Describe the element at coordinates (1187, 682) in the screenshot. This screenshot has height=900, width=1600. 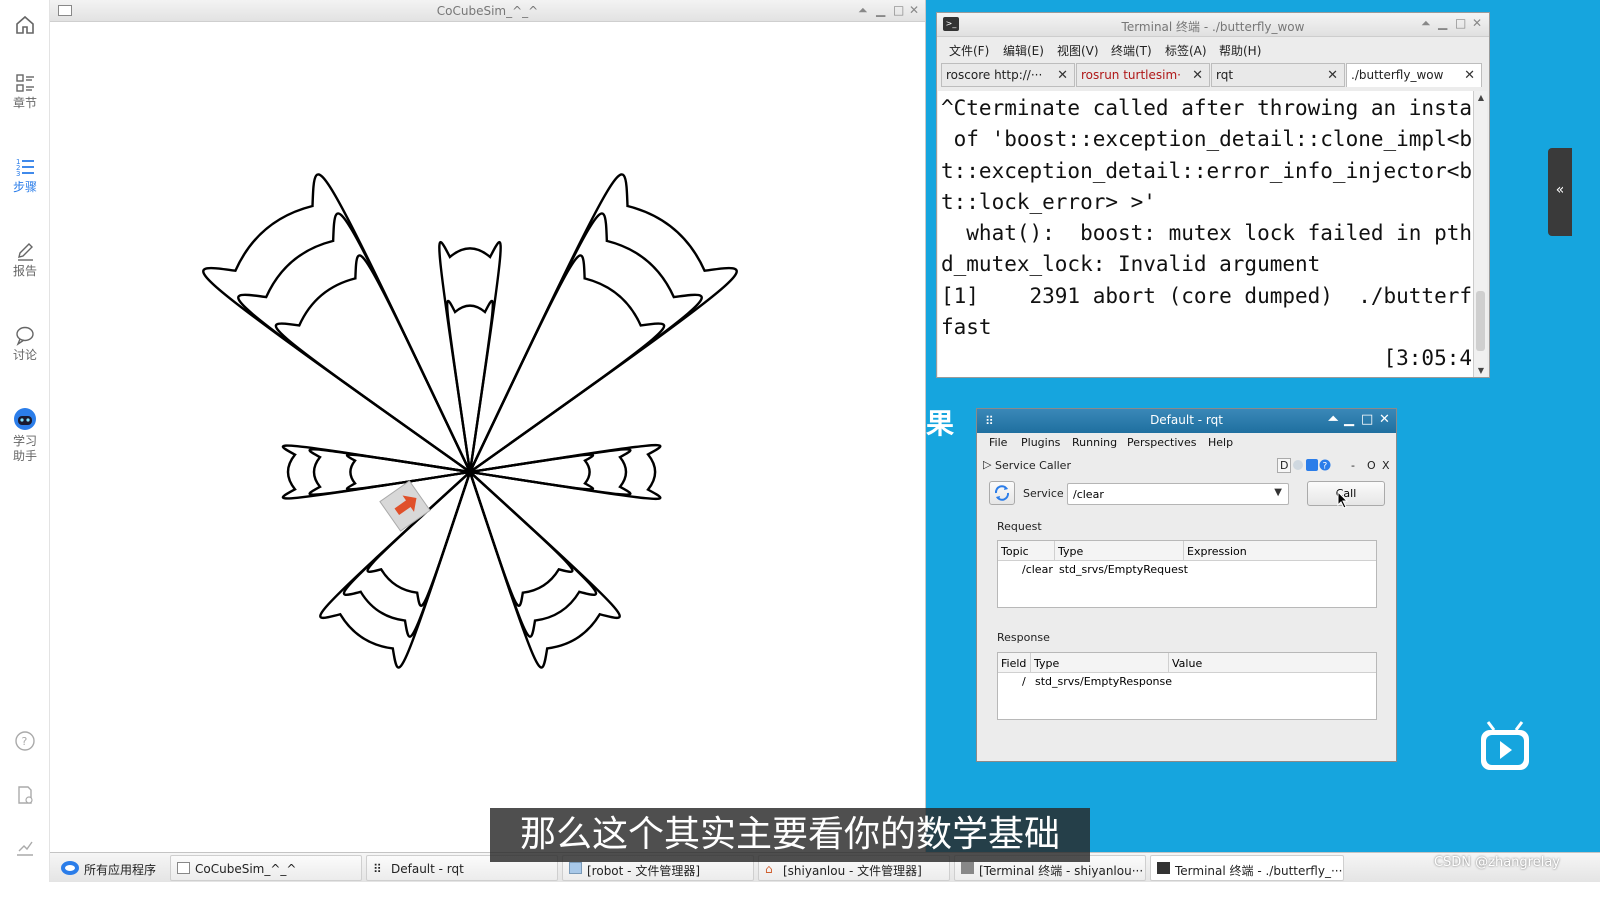
I see `table-row: / std_srvs/EmptyResponse` at that location.